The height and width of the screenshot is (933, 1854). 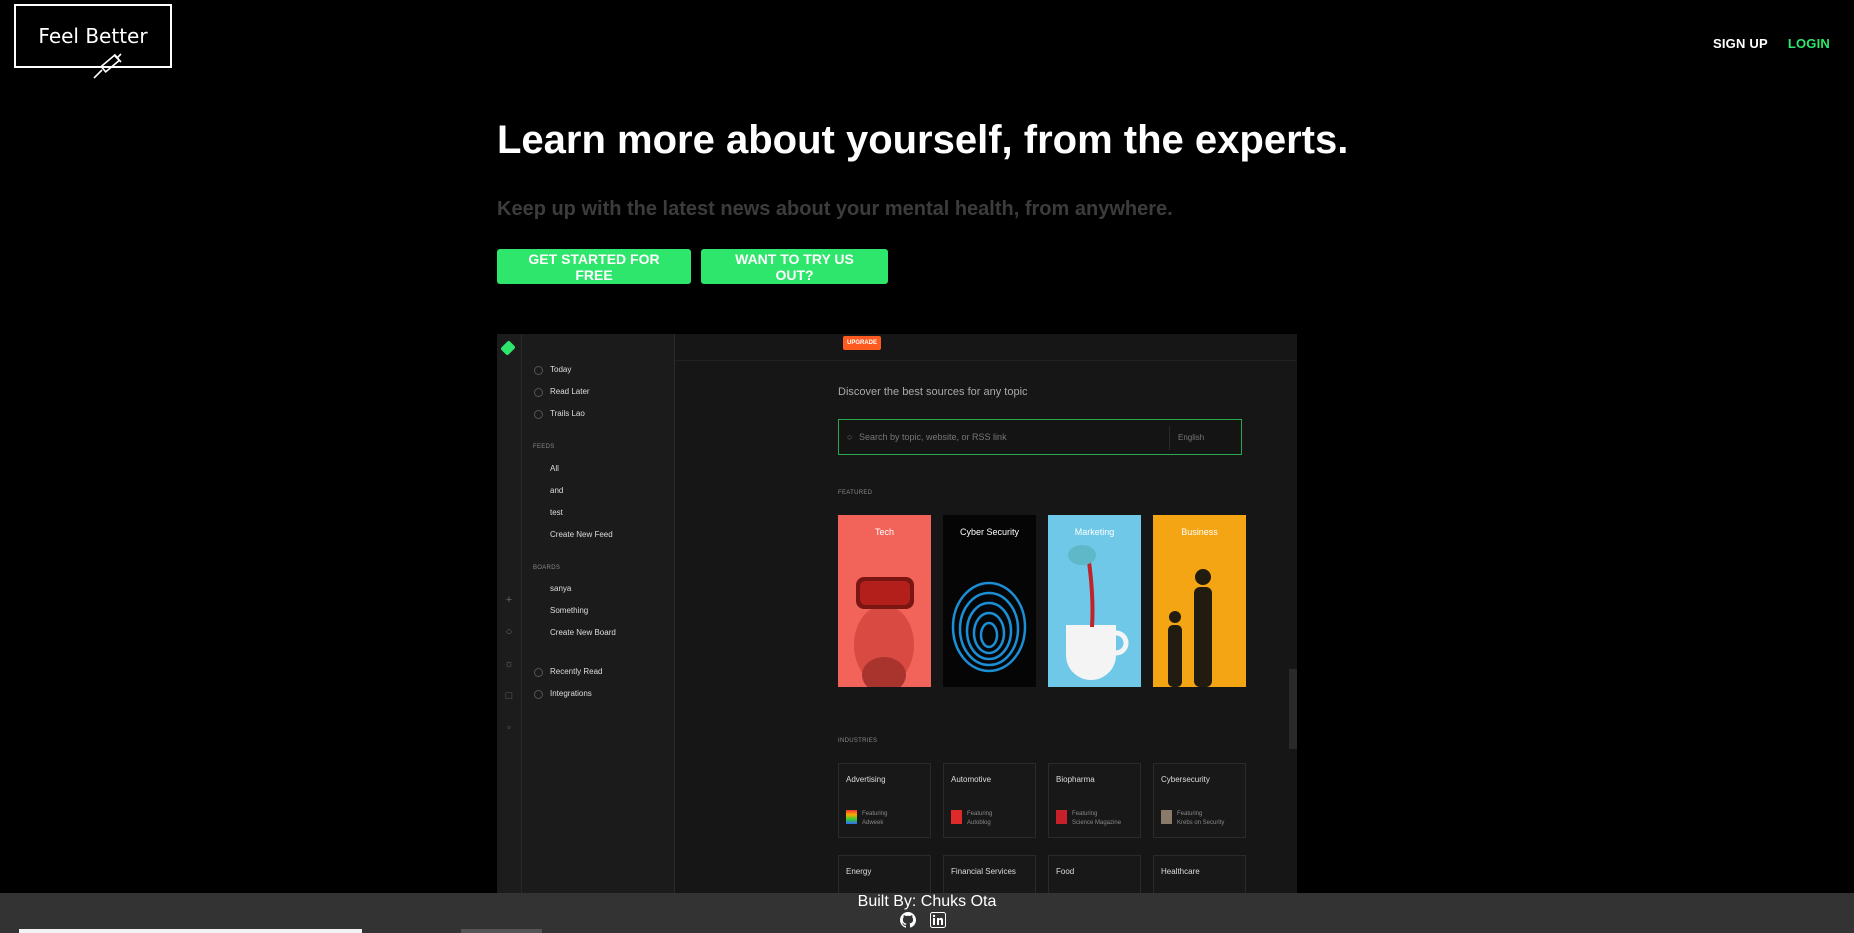 I want to click on fingerprint-image, so click(x=989, y=627).